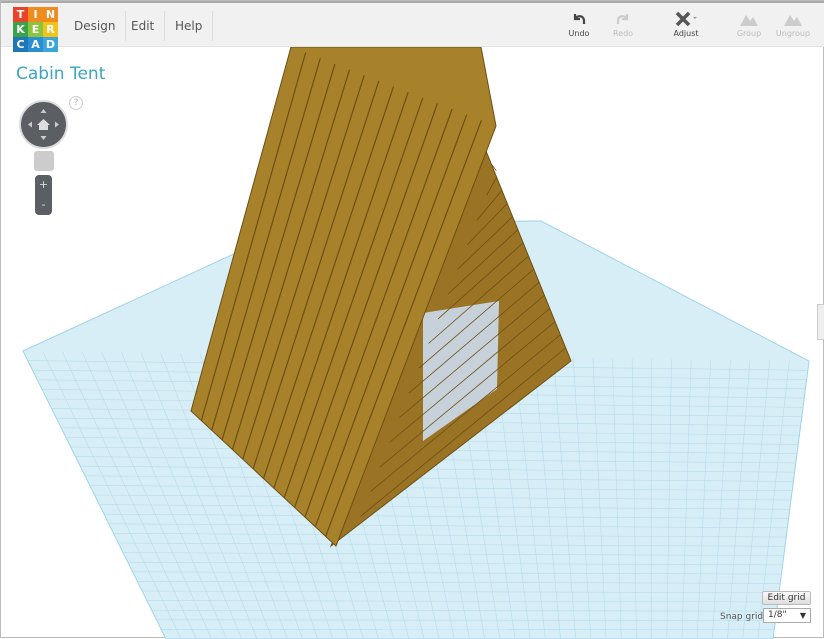  What do you see at coordinates (50, 14) in the screenshot?
I see `logo-letter: N` at bounding box center [50, 14].